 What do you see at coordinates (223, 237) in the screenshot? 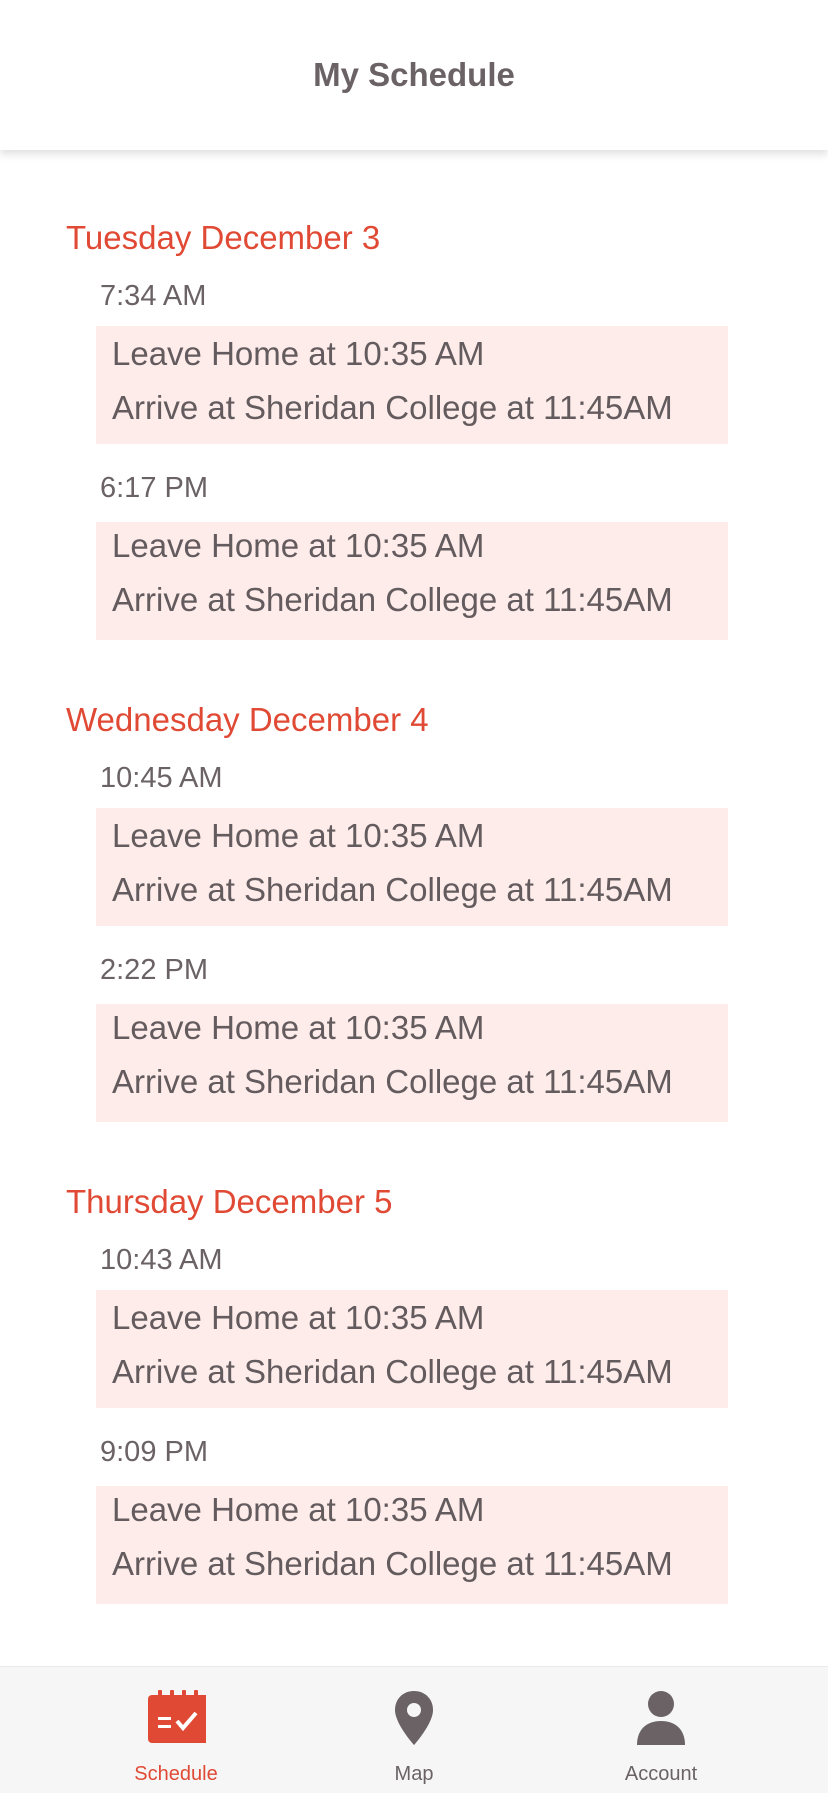
I see `day-title: Tuesday December 3` at bounding box center [223, 237].